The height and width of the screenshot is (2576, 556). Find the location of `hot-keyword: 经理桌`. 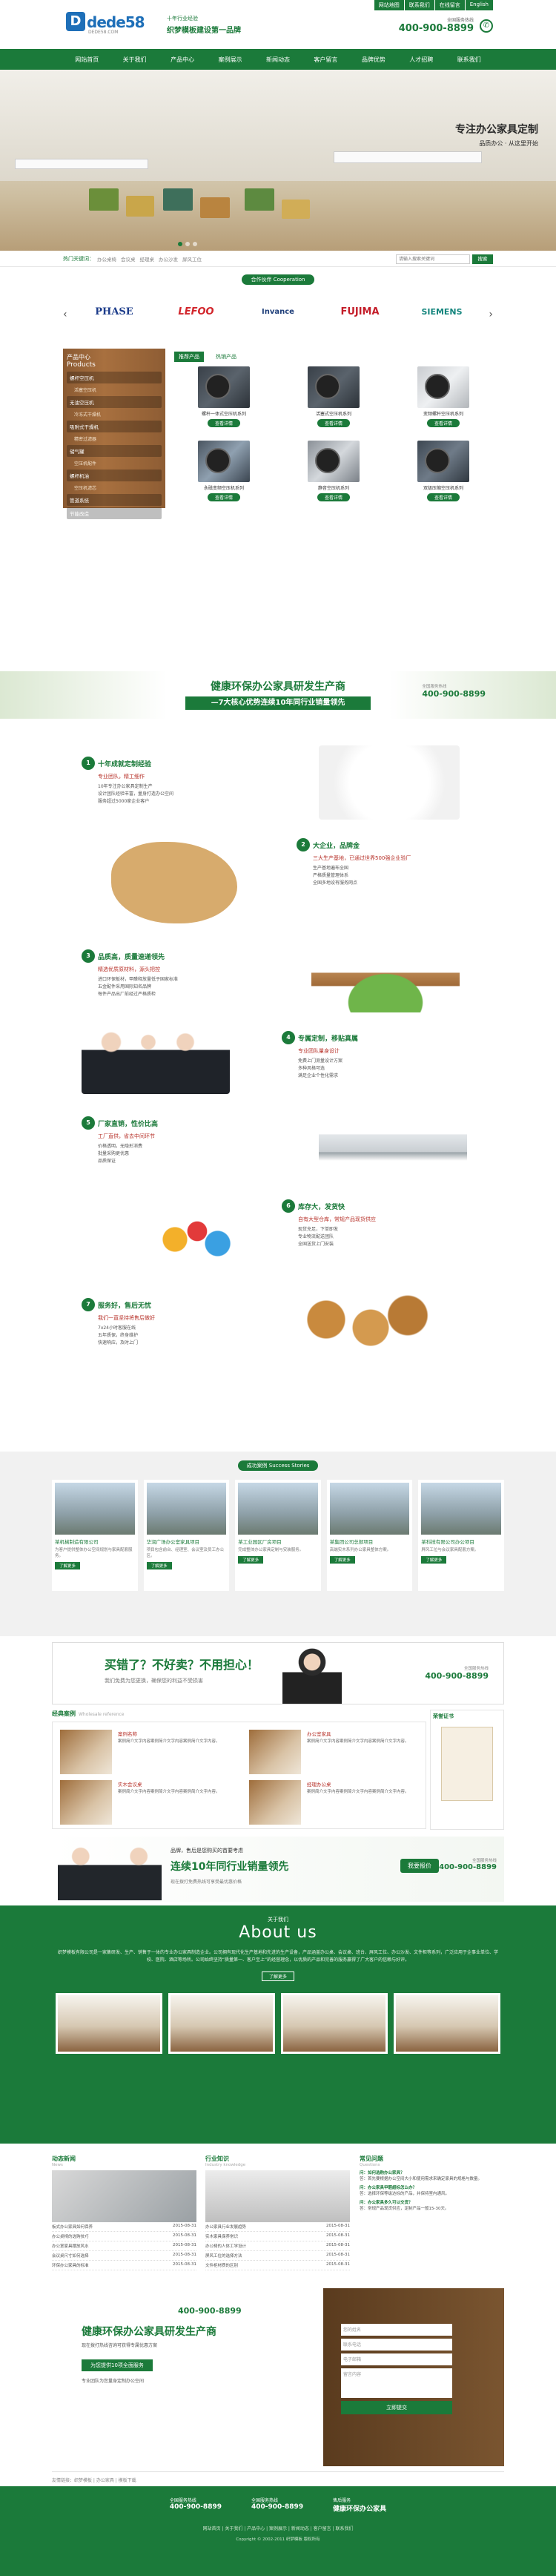

hot-keyword: 经理桌 is located at coordinates (147, 259).